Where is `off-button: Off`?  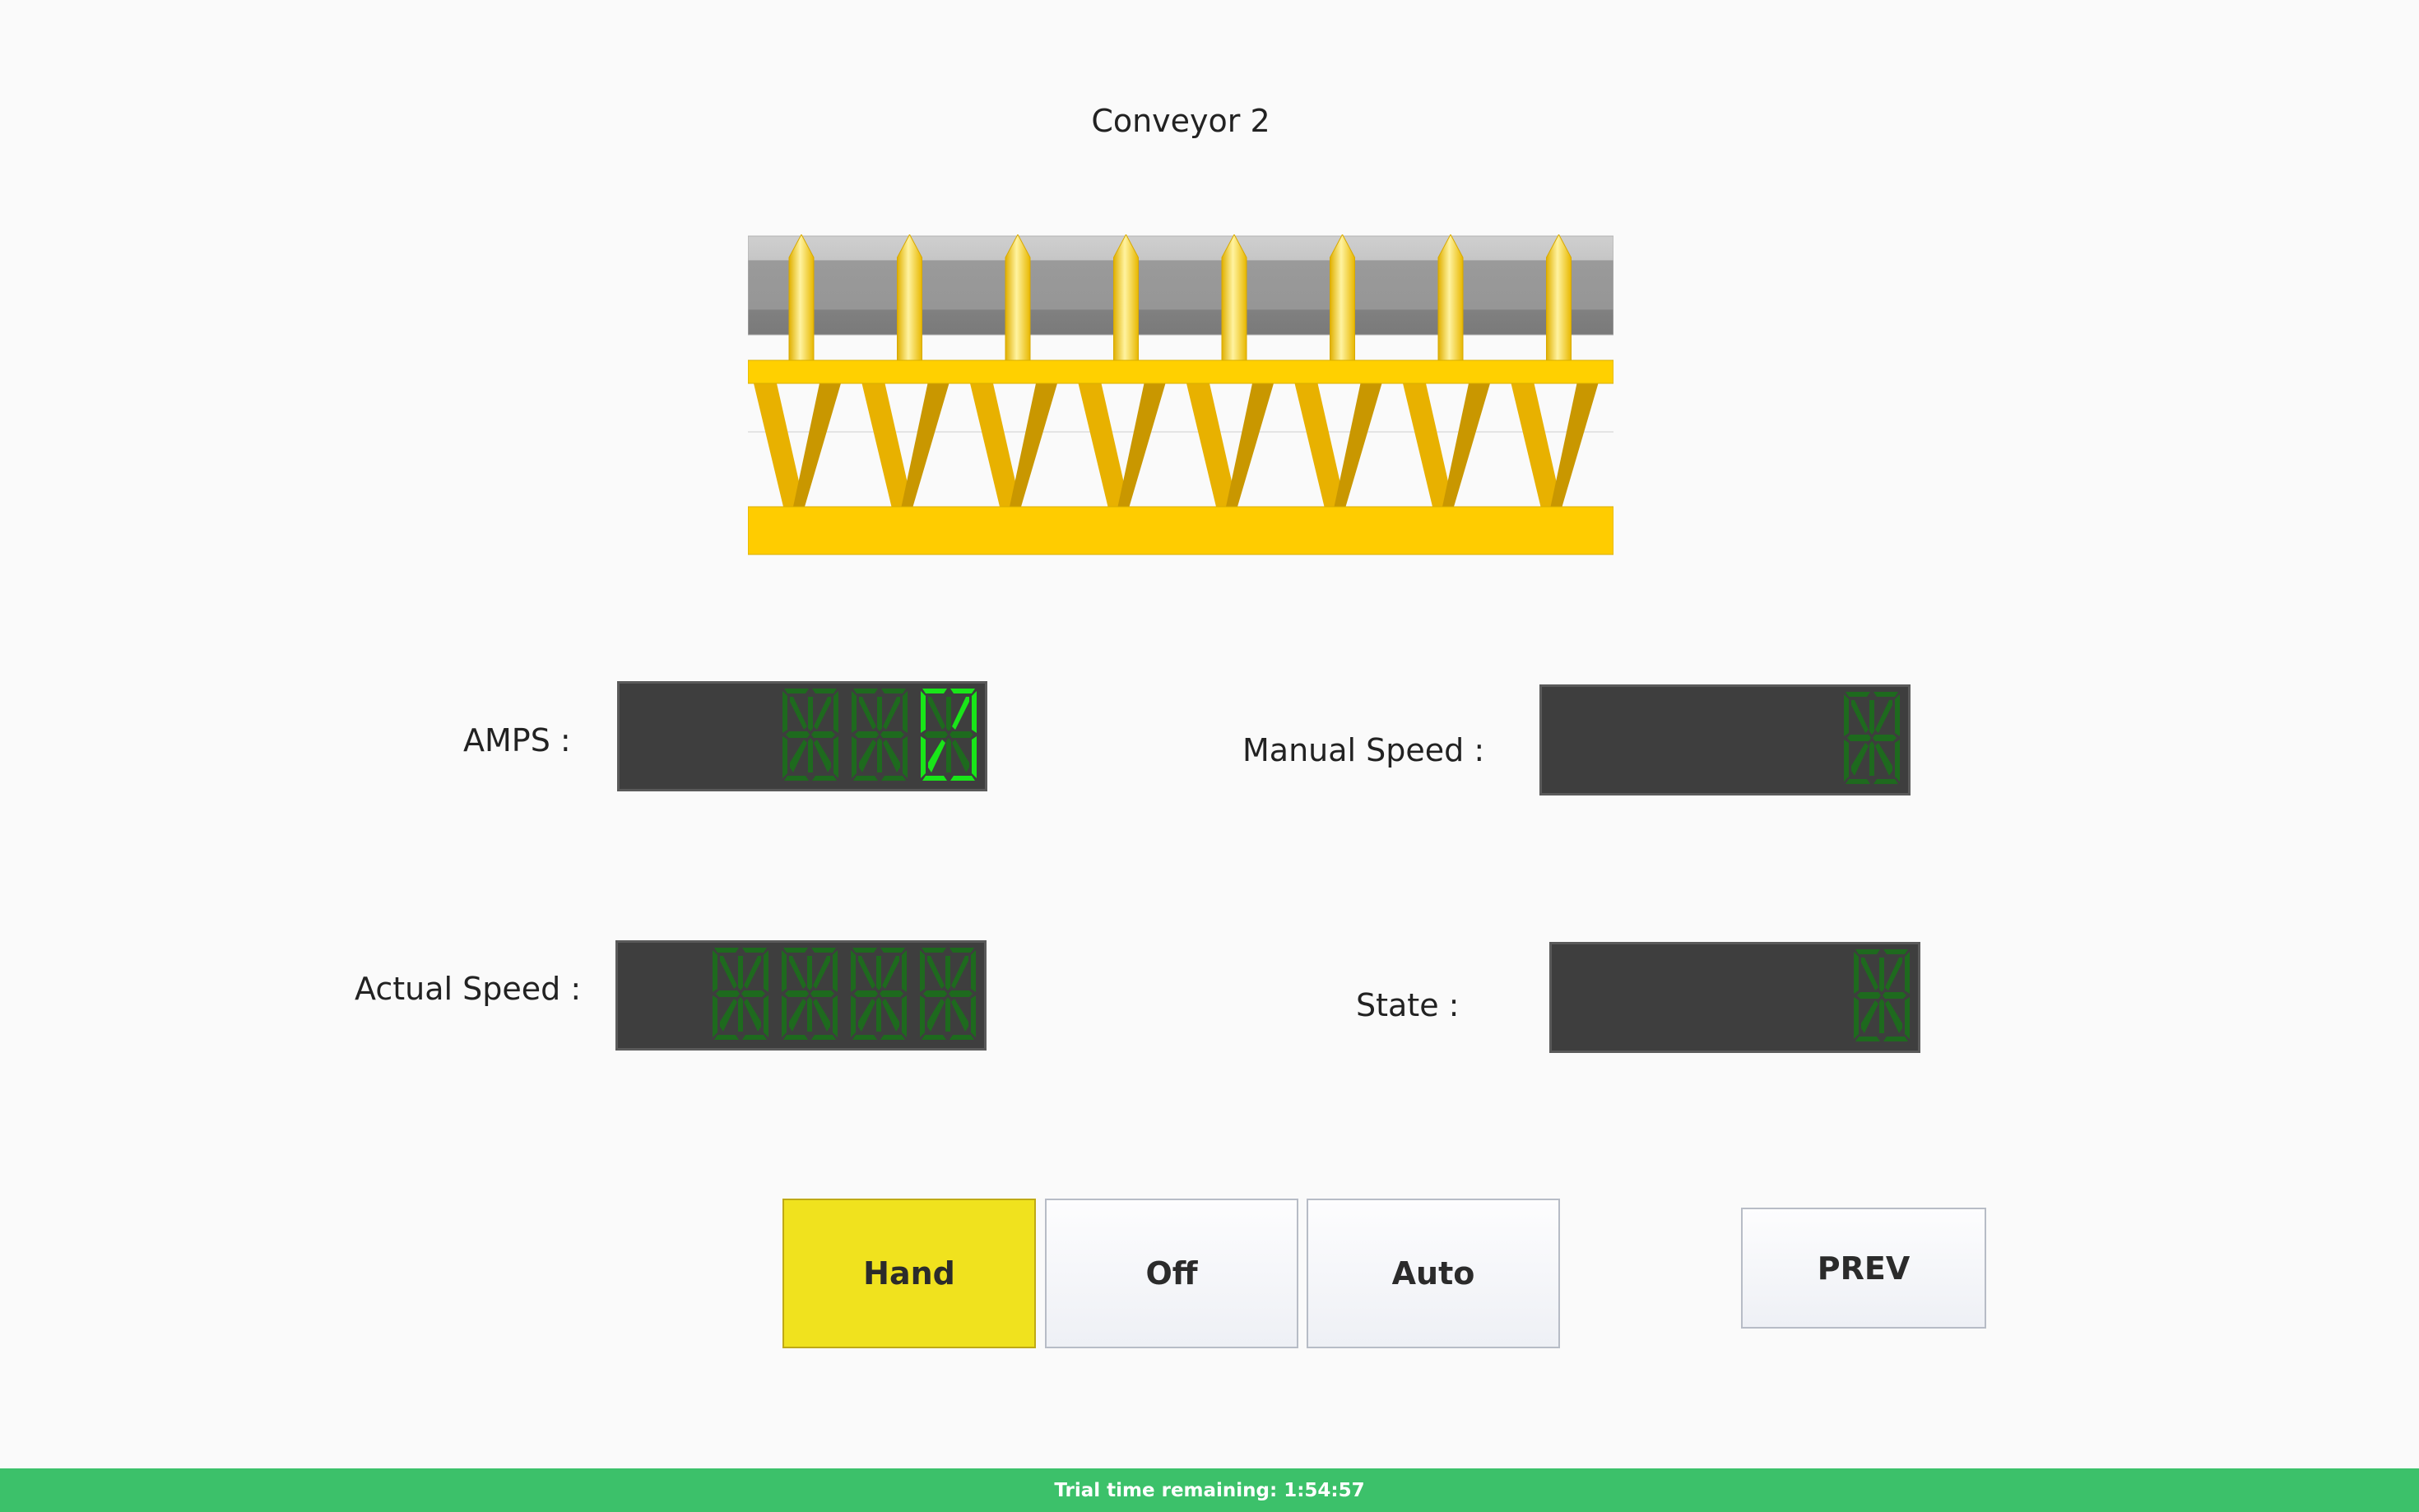
off-button: Off is located at coordinates (1171, 1273).